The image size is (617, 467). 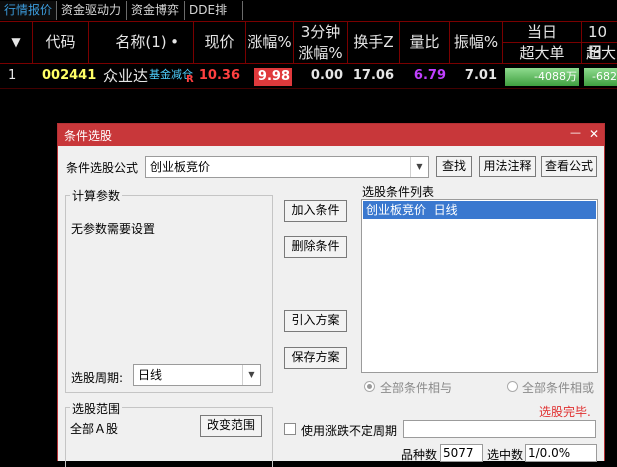 What do you see at coordinates (220, 42) in the screenshot?
I see `col-price: 现价` at bounding box center [220, 42].